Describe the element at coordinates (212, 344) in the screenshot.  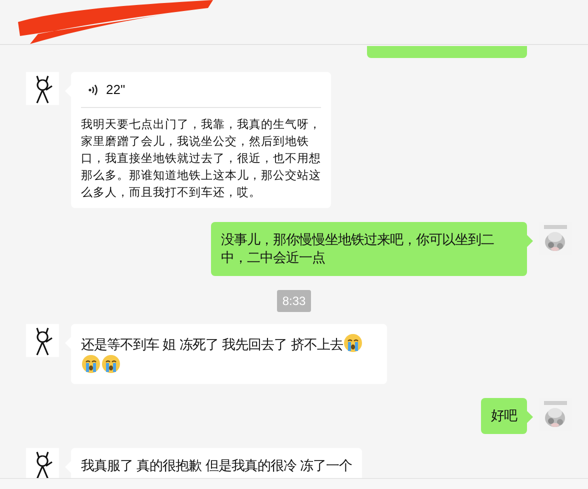
I see `message-text: 还是等不到车 姐 冻死了 我先回去了 挤不上去` at that location.